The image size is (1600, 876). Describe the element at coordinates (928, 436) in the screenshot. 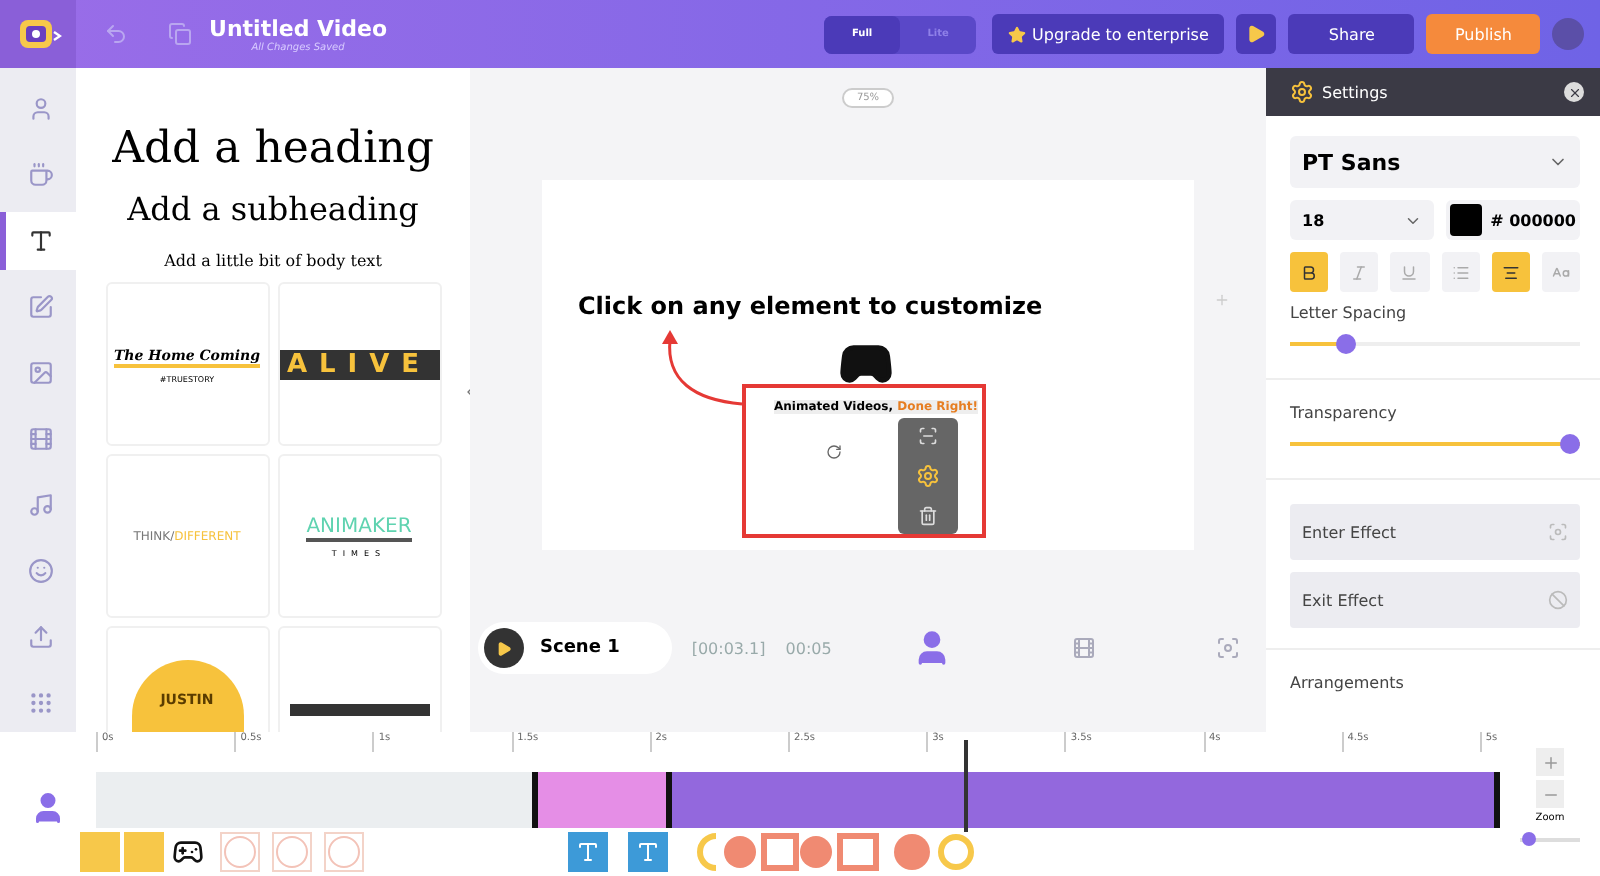

I see `swap-icon` at that location.